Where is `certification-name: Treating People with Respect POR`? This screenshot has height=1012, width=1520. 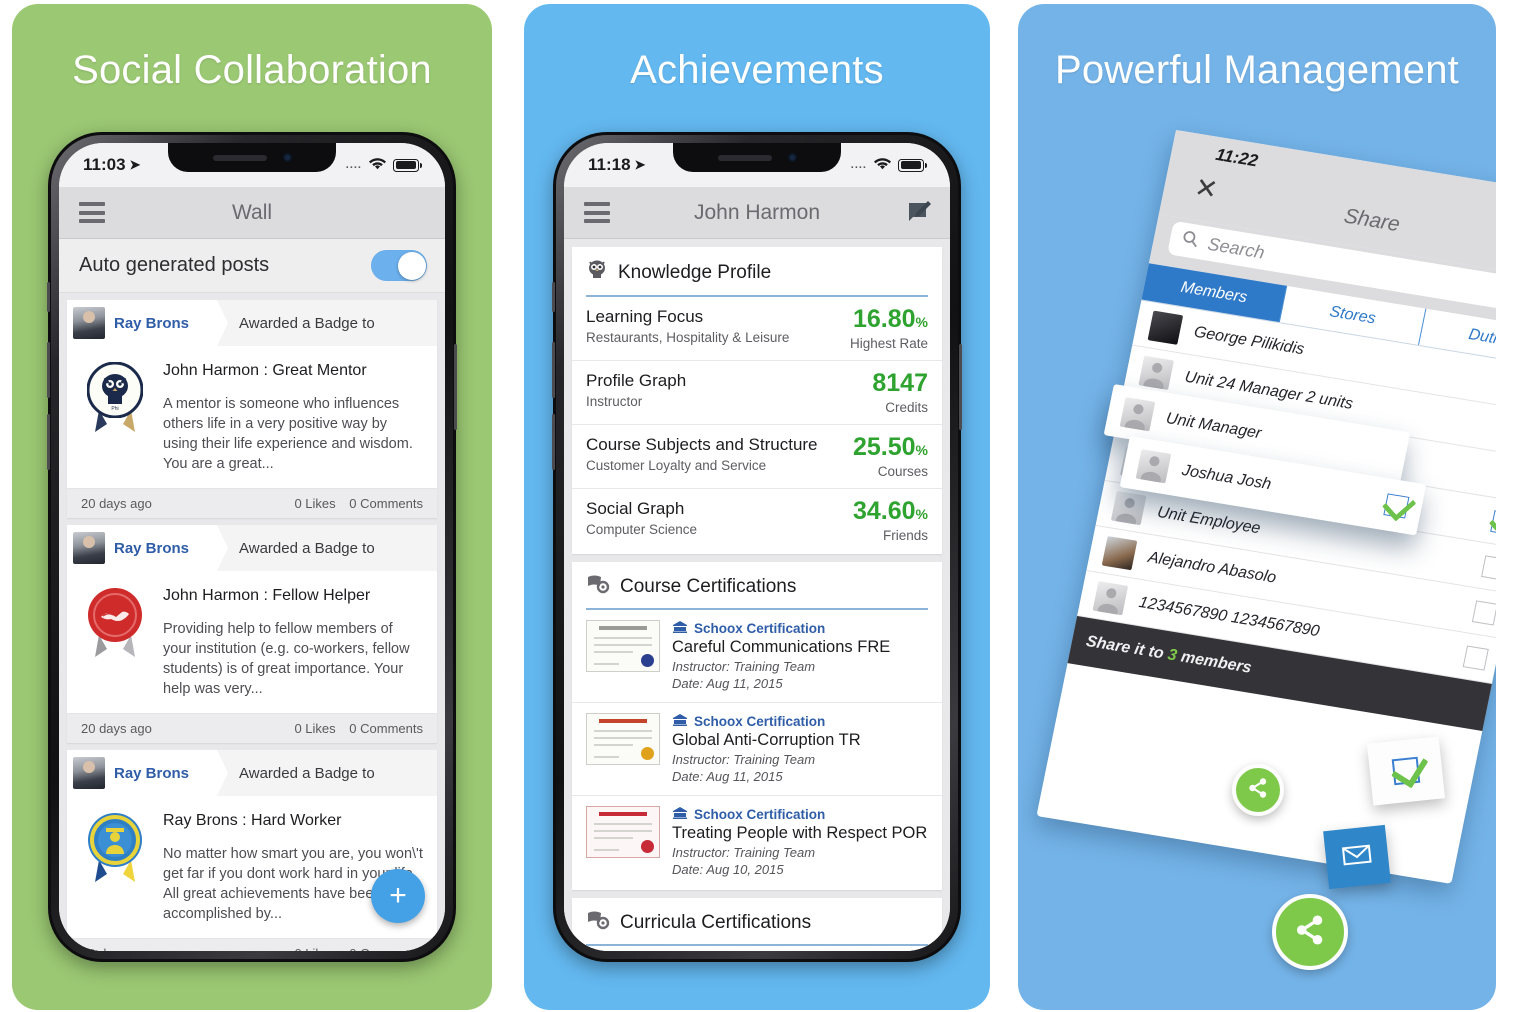
certification-name: Treating People with Respect POR is located at coordinates (800, 833).